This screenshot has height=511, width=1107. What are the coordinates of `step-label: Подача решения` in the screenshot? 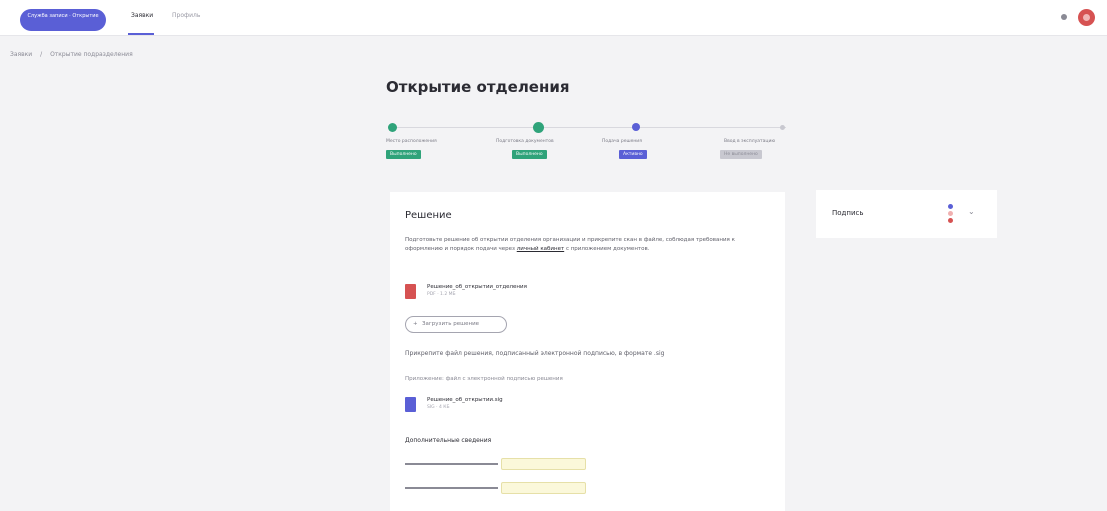 It's located at (622, 141).